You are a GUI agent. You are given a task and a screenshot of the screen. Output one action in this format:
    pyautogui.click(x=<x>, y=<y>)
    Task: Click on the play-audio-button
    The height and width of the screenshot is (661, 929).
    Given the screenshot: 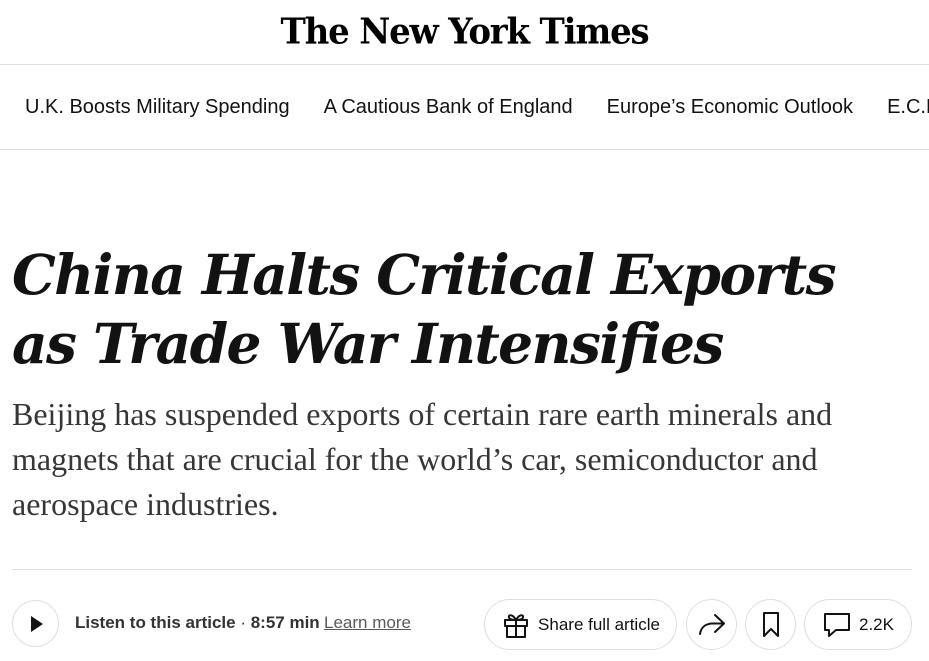 What is the action you would take?
    pyautogui.click(x=35, y=623)
    